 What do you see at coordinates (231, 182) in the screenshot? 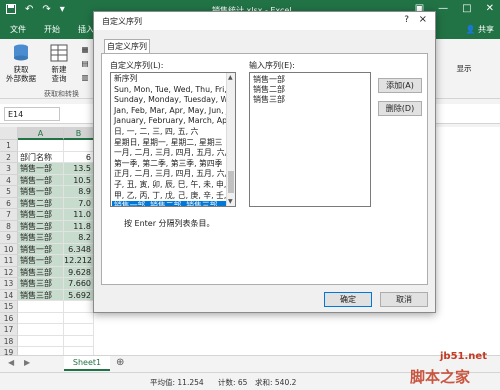
I see `scrollbar-thumb` at bounding box center [231, 182].